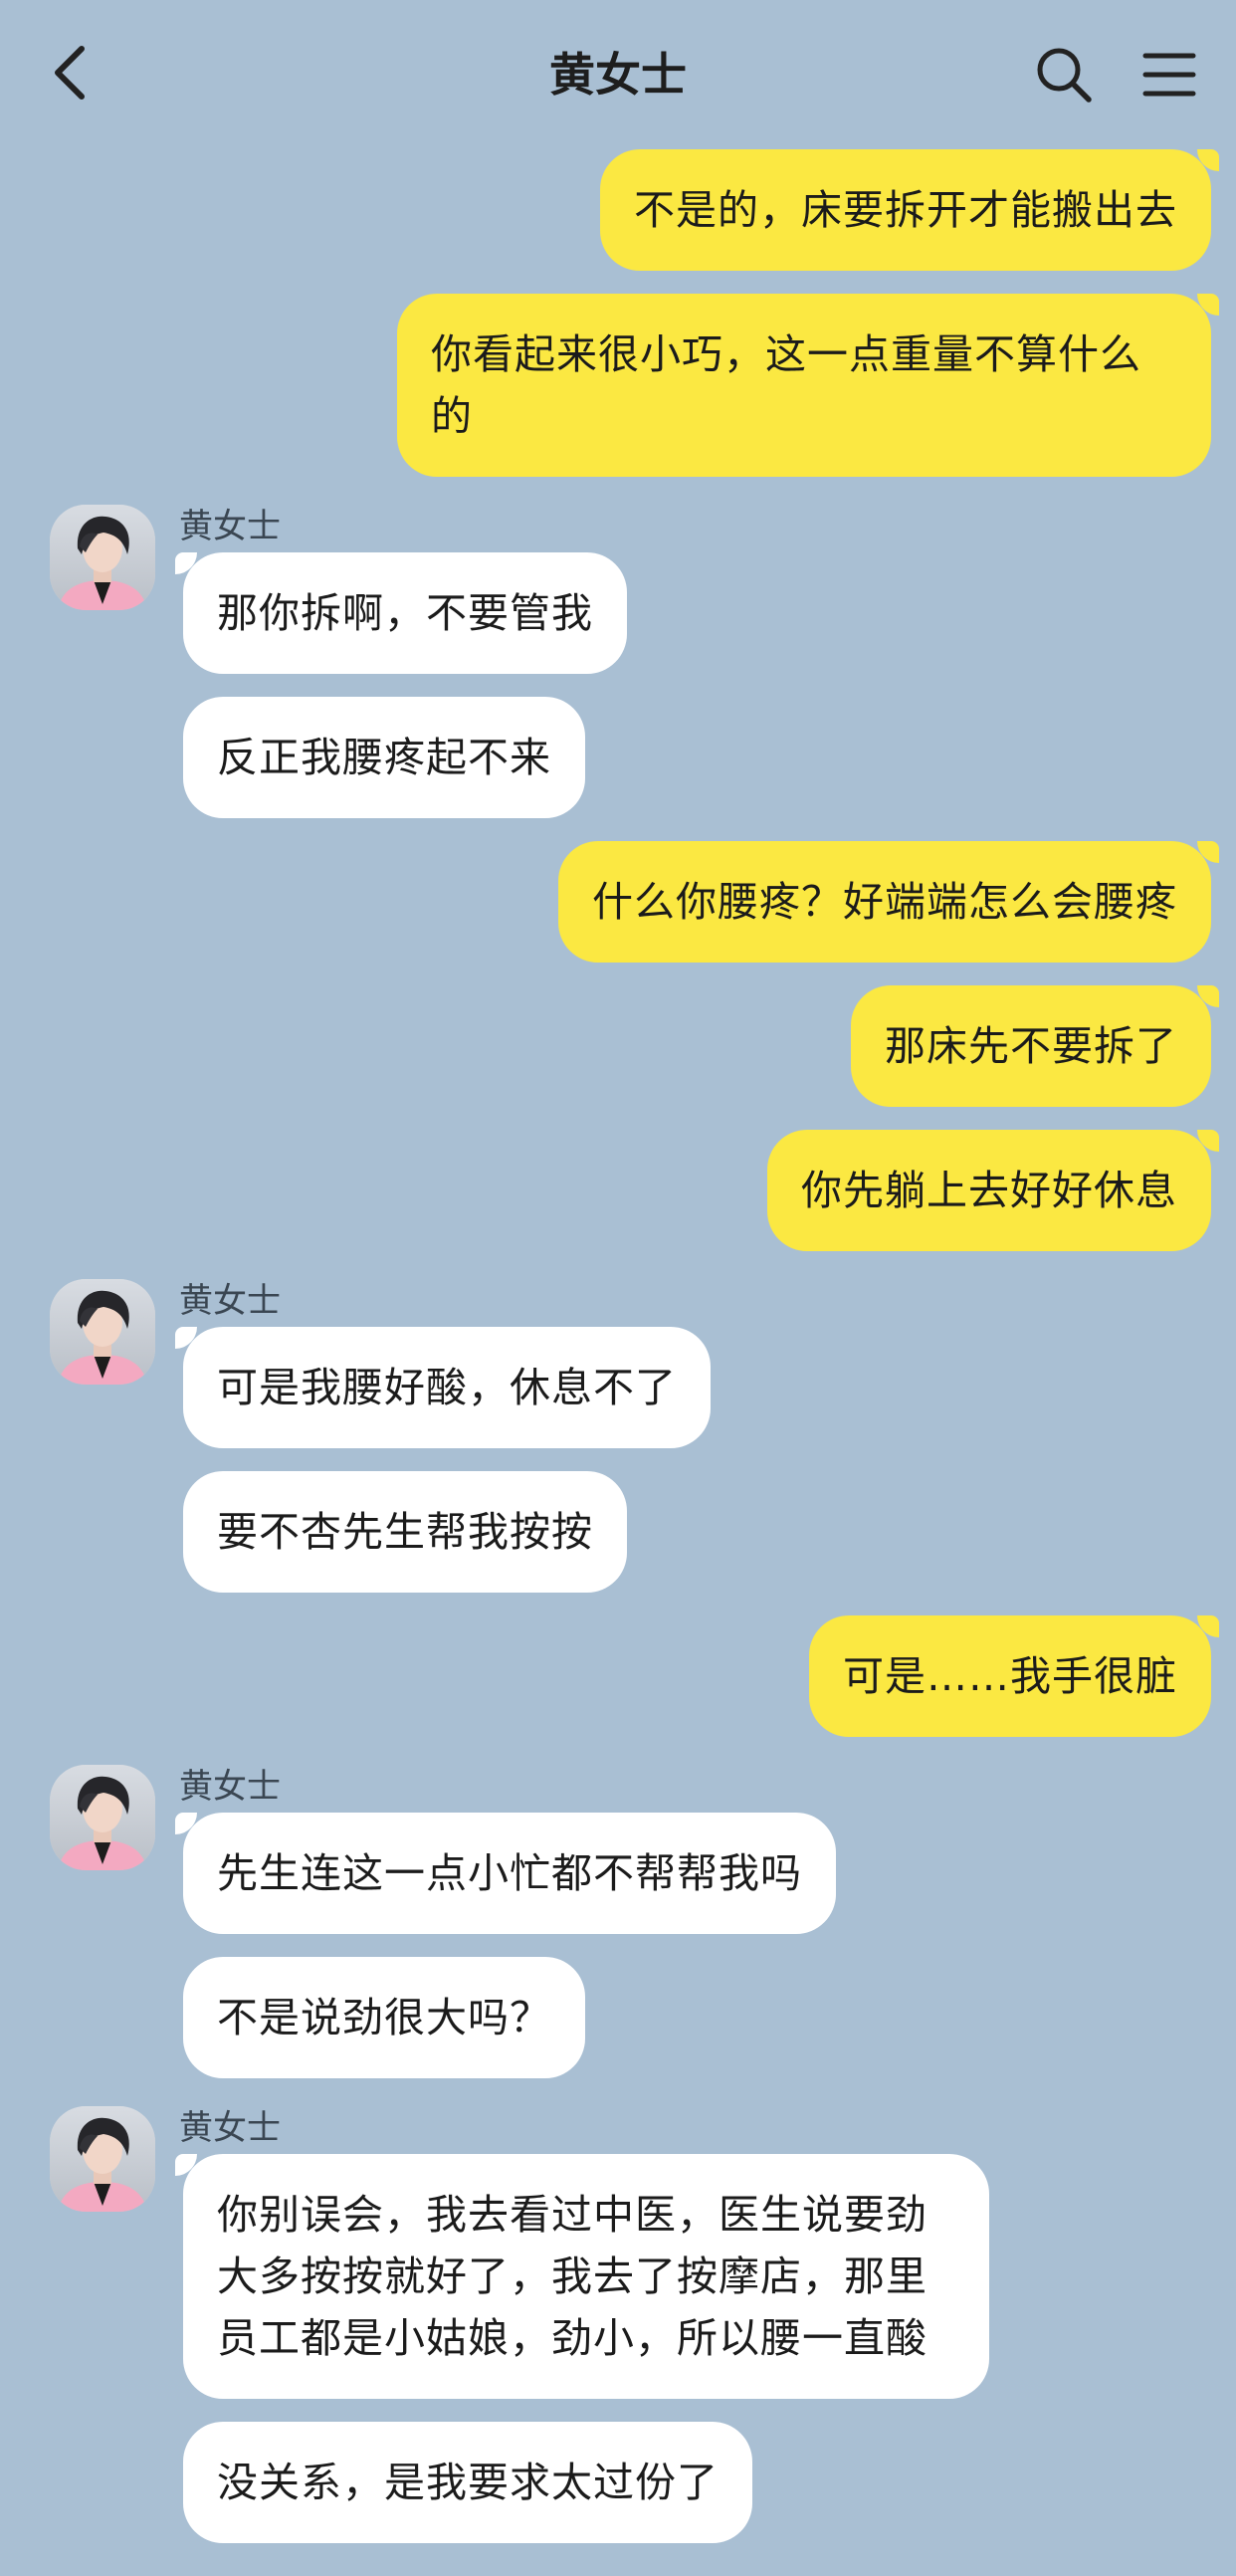  I want to click on incoming-message-row: 先生连这一点小忙都不帮帮我吗, so click(705, 1873).